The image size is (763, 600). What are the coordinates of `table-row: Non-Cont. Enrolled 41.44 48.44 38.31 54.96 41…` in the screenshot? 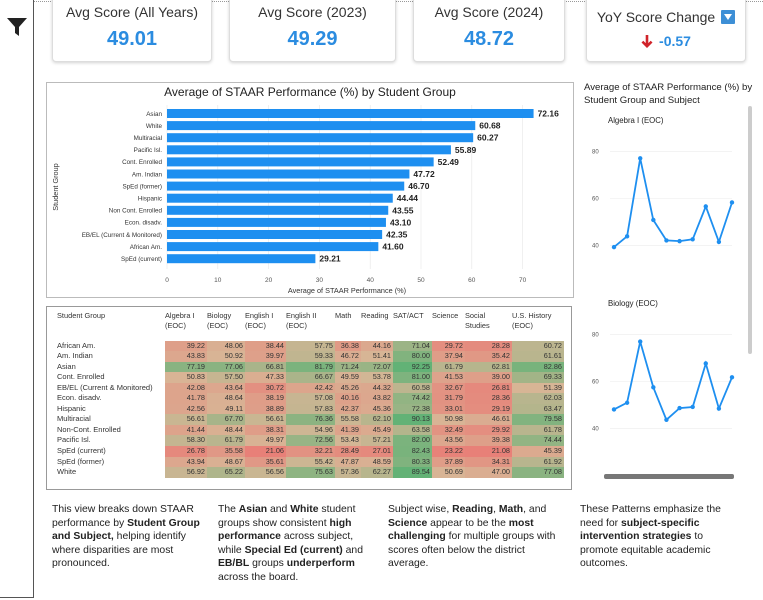 It's located at (309, 430).